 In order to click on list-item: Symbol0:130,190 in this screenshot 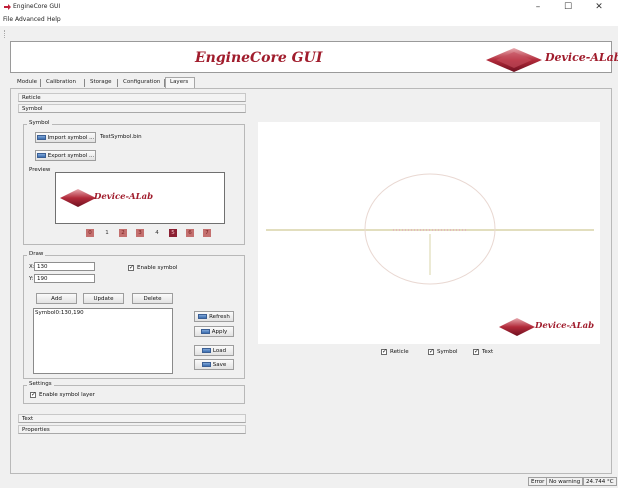, I will do `click(59, 313)`.